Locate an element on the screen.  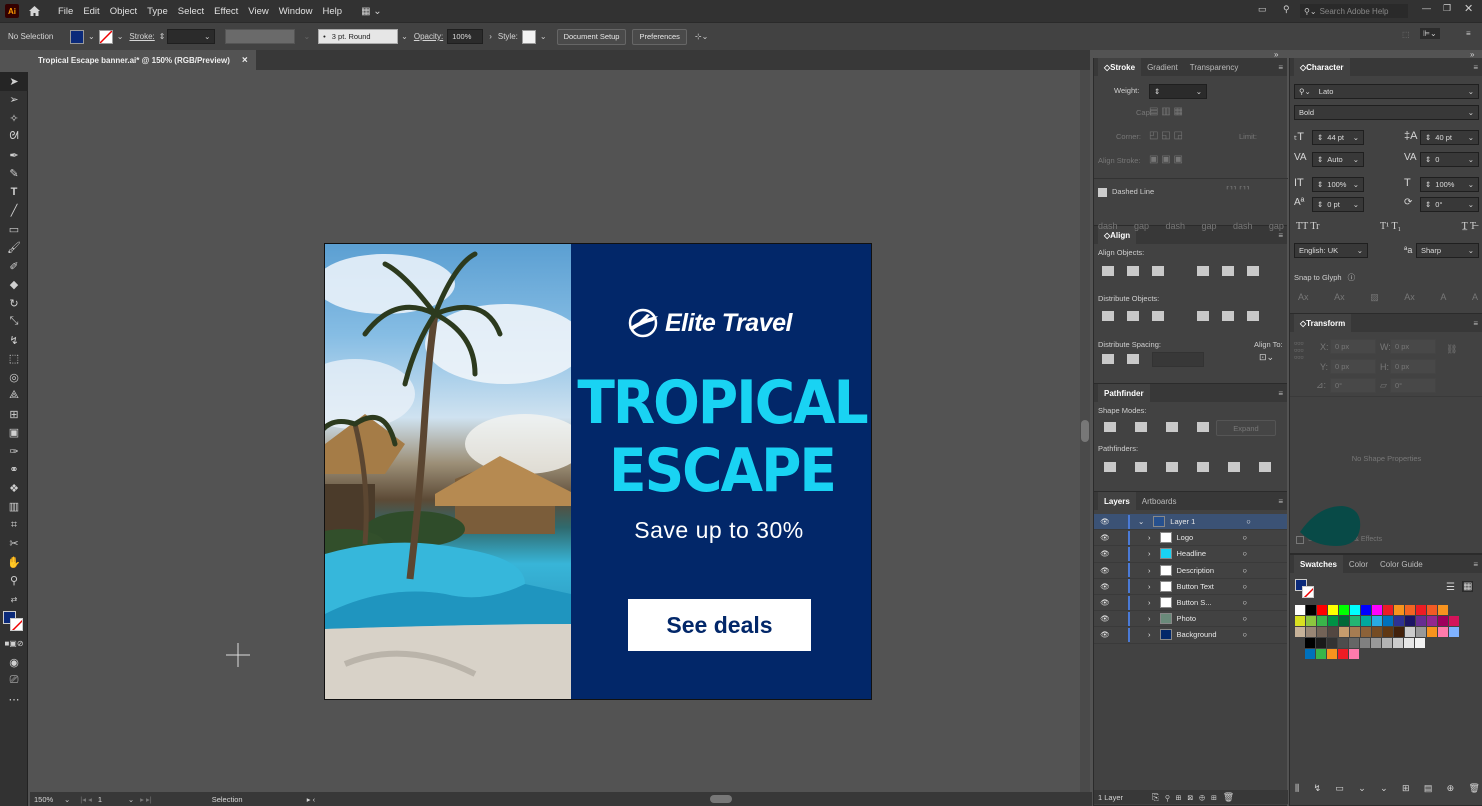
tab-layers: Layers is located at coordinates (1117, 501).